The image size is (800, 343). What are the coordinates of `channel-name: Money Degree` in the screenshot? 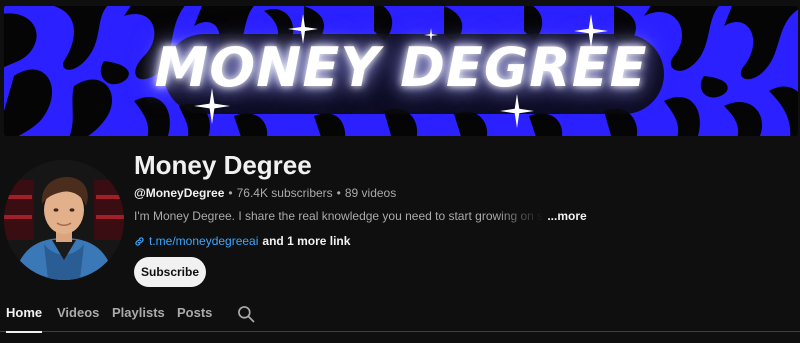 It's located at (223, 165).